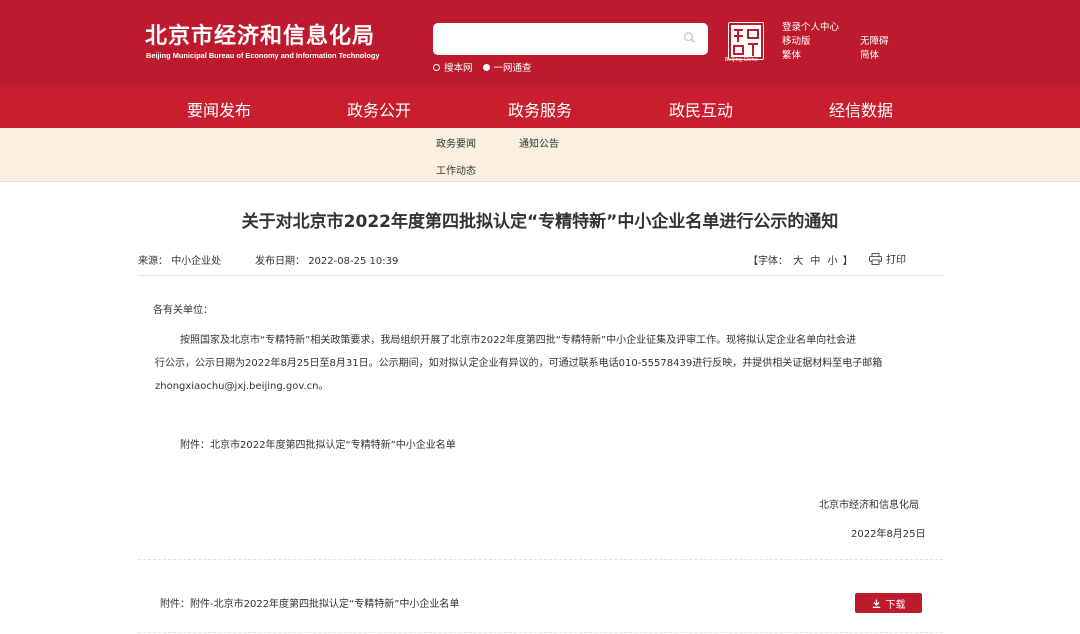 The width and height of the screenshot is (1080, 634). Describe the element at coordinates (456, 169) in the screenshot. I see `subnav-work-updates: 工作动态` at that location.